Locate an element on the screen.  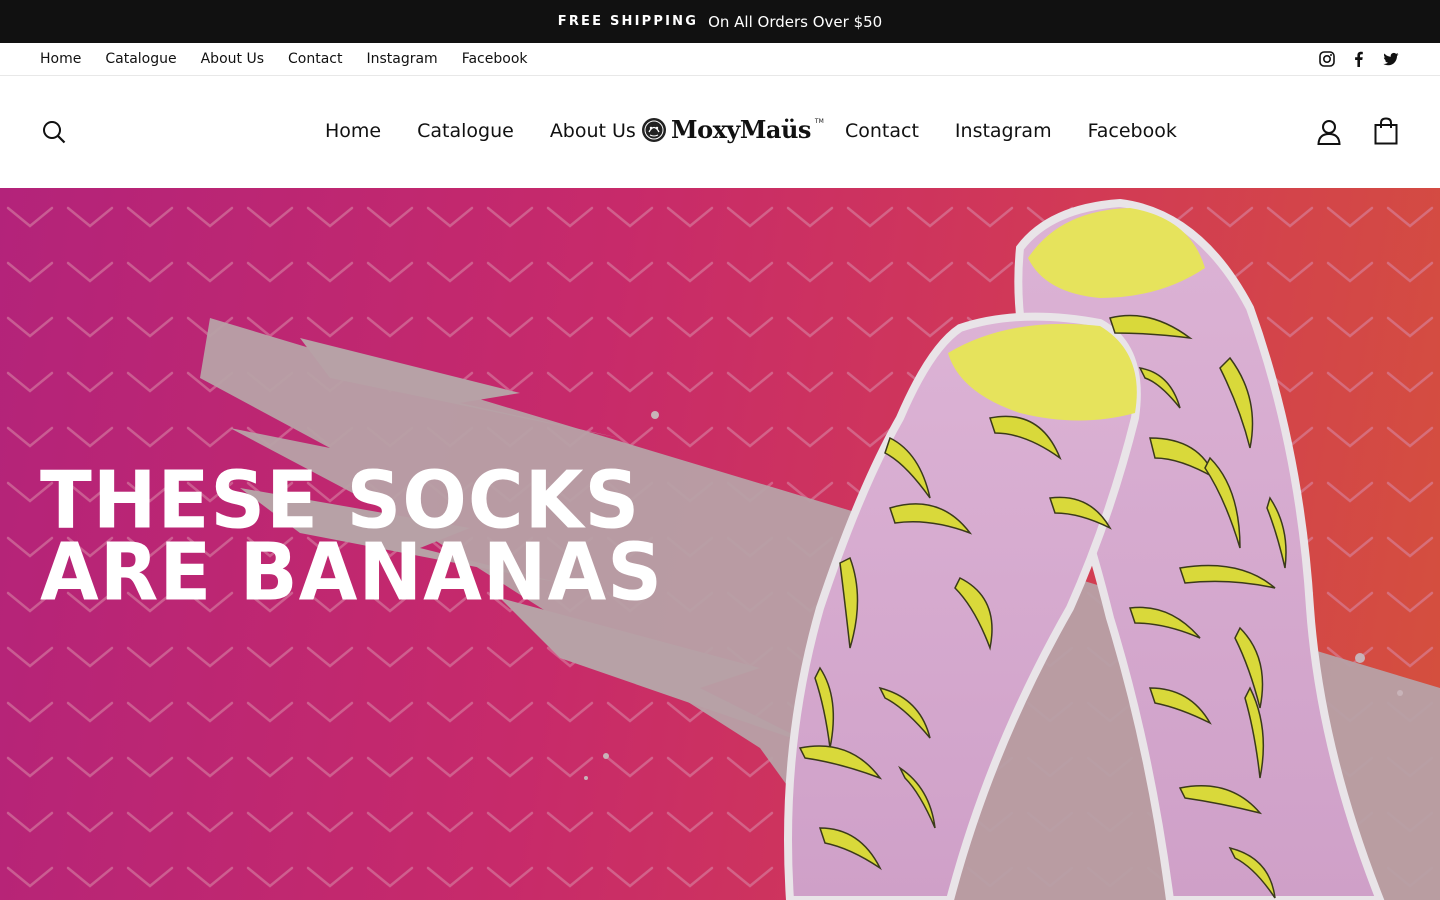
announcement-bold: FREE SHIPPING is located at coordinates (628, 21).